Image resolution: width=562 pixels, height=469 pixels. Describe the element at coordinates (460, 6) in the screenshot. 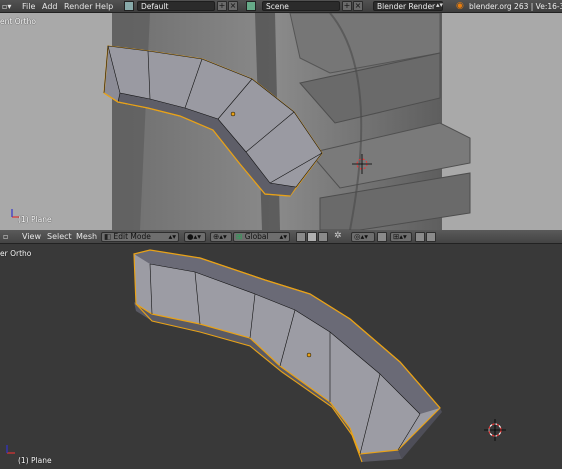

I see `blender-logo-icon: ◉` at that location.